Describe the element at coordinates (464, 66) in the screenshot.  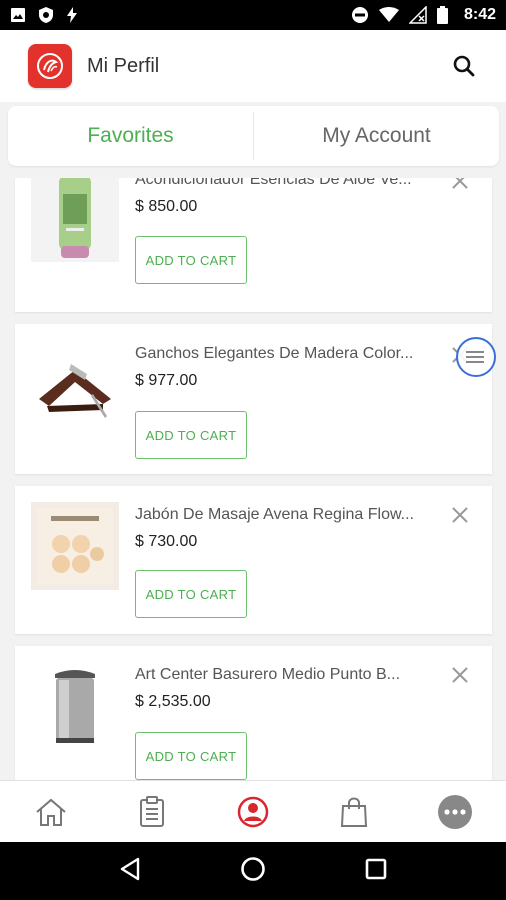
I see `search-icon` at that location.